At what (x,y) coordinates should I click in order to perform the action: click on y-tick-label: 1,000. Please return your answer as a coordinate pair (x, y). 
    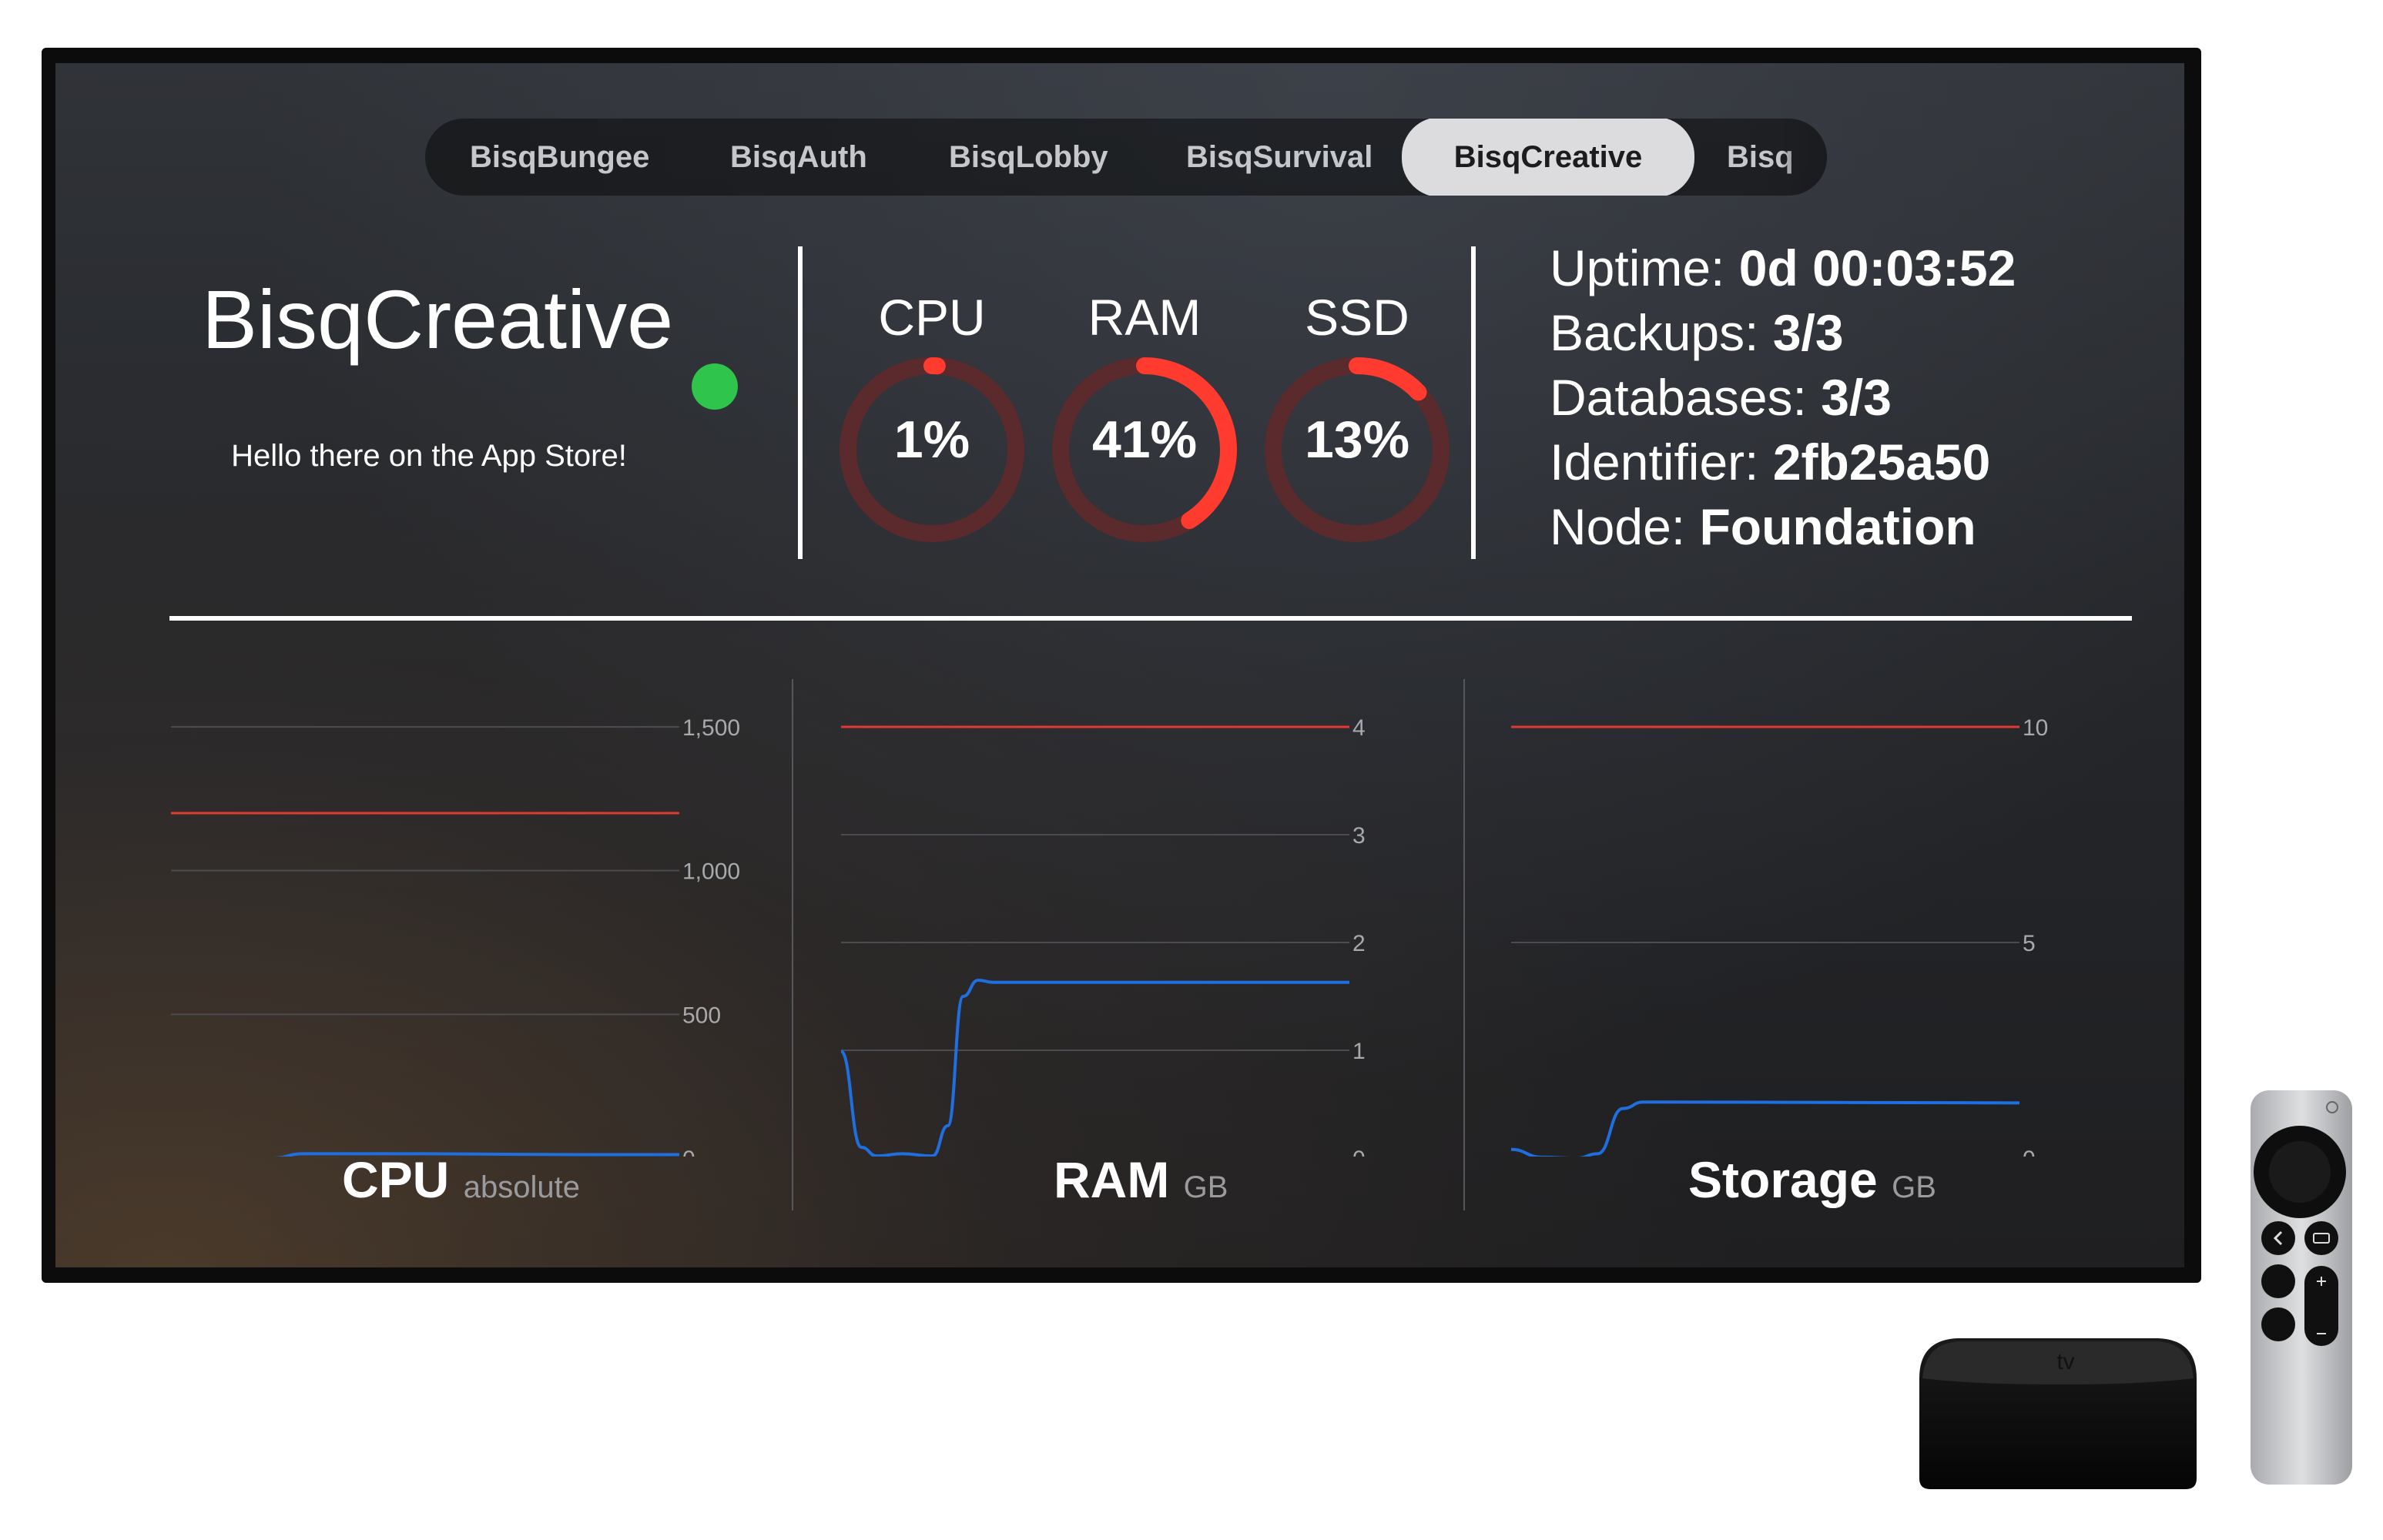
    Looking at the image, I should click on (711, 872).